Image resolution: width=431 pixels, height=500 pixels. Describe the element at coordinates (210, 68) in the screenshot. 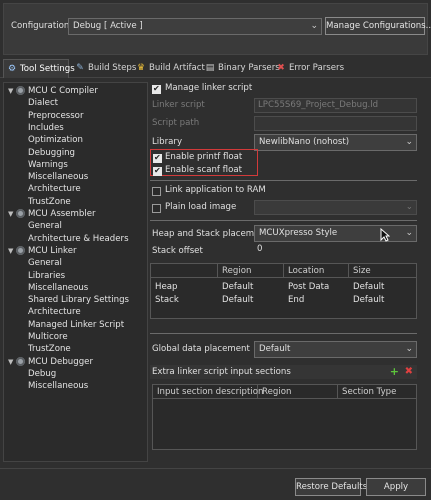

I see `binary-parsers-icon: ▤` at that location.